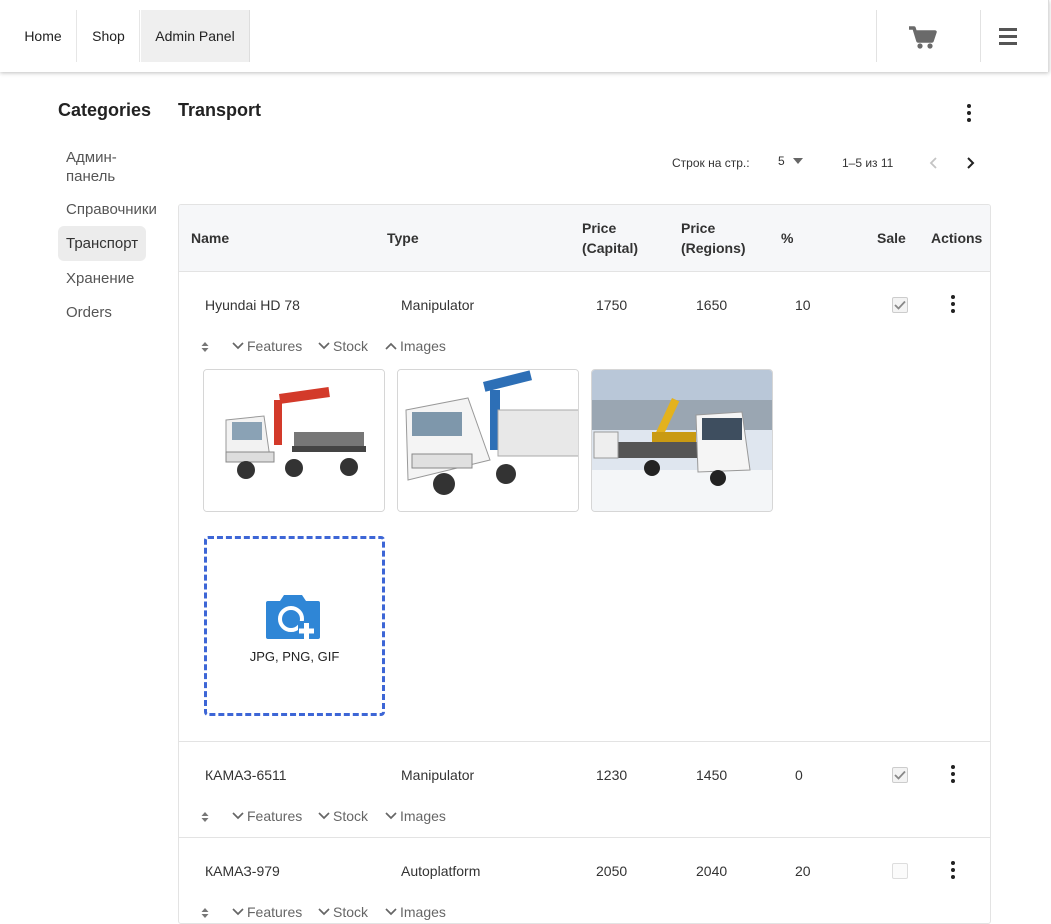  What do you see at coordinates (242, 871) in the screenshot?
I see `row-name: КАМАЗ-979` at bounding box center [242, 871].